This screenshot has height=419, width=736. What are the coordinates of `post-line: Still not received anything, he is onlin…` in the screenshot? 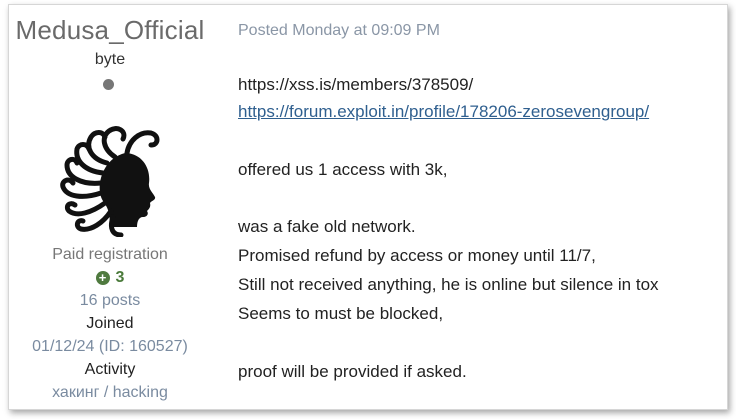 It's located at (448, 284).